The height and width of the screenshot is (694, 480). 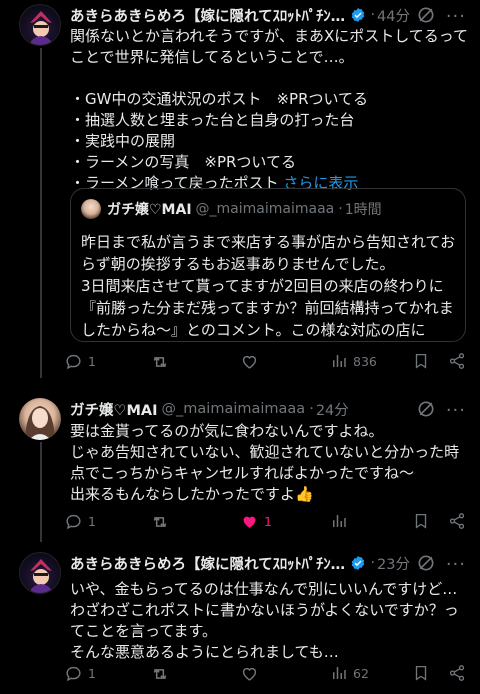 What do you see at coordinates (349, 673) in the screenshot?
I see `views-button: 62` at bounding box center [349, 673].